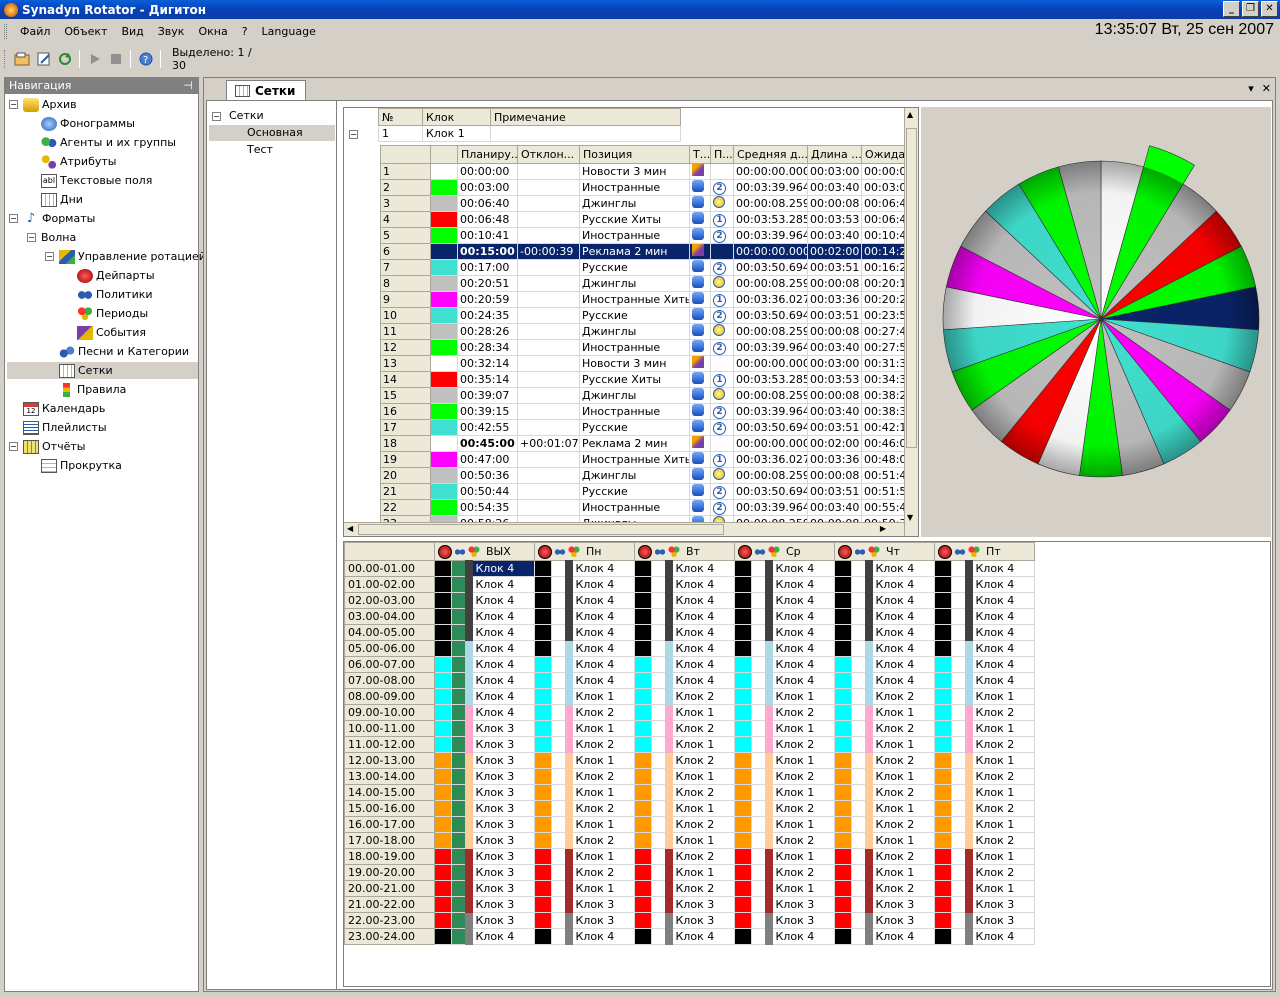  What do you see at coordinates (634, 443) in the screenshot?
I see `position-name: Реклама 2 мин` at bounding box center [634, 443].